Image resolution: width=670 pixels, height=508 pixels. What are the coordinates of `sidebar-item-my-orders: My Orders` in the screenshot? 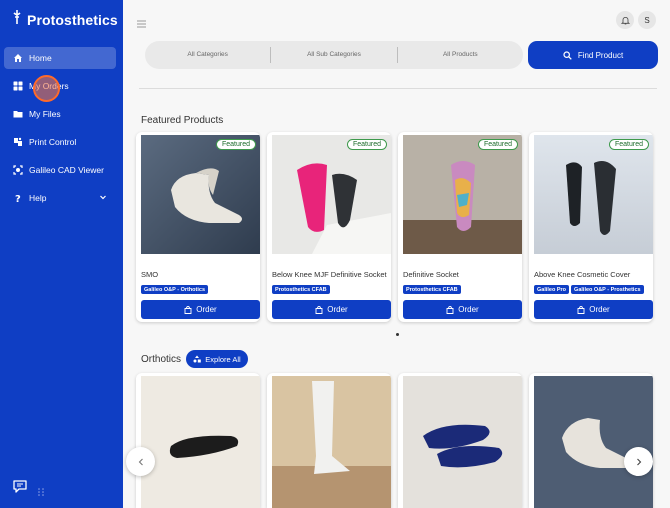 It's located at (60, 86).